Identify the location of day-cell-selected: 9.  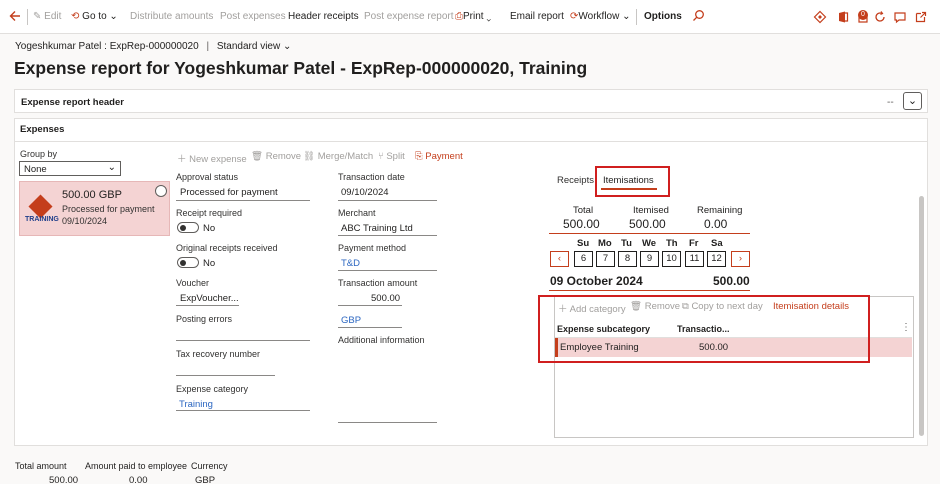
(649, 259).